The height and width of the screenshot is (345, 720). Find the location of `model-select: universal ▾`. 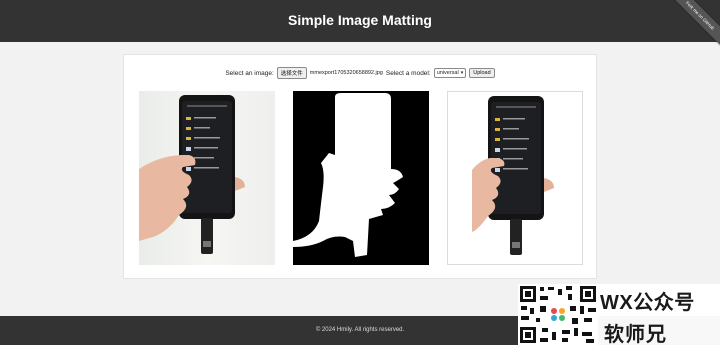

model-select: universal ▾ is located at coordinates (450, 73).